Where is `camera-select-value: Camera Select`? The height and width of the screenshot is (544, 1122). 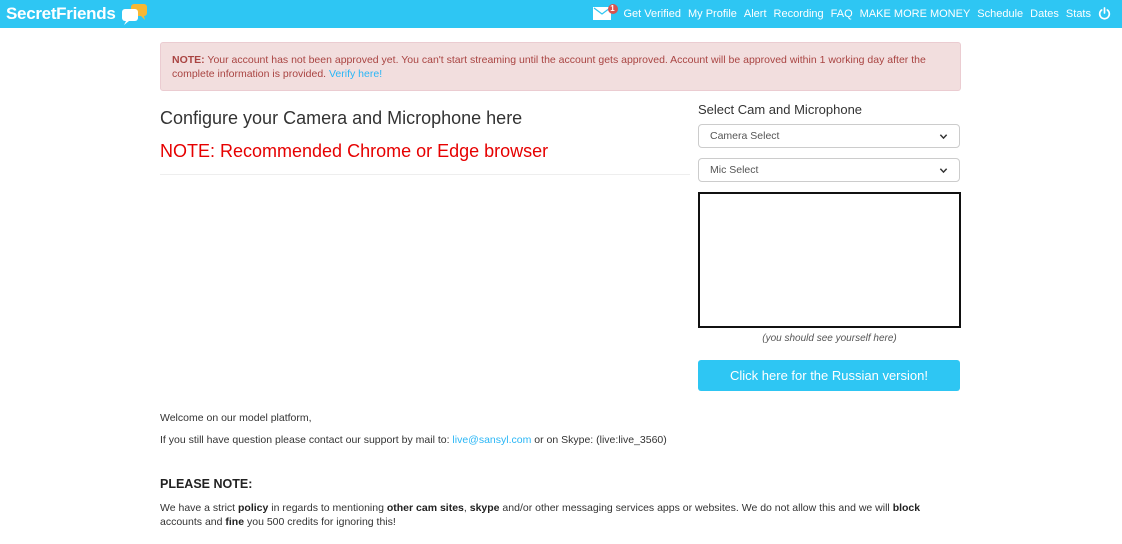 camera-select-value: Camera Select is located at coordinates (745, 136).